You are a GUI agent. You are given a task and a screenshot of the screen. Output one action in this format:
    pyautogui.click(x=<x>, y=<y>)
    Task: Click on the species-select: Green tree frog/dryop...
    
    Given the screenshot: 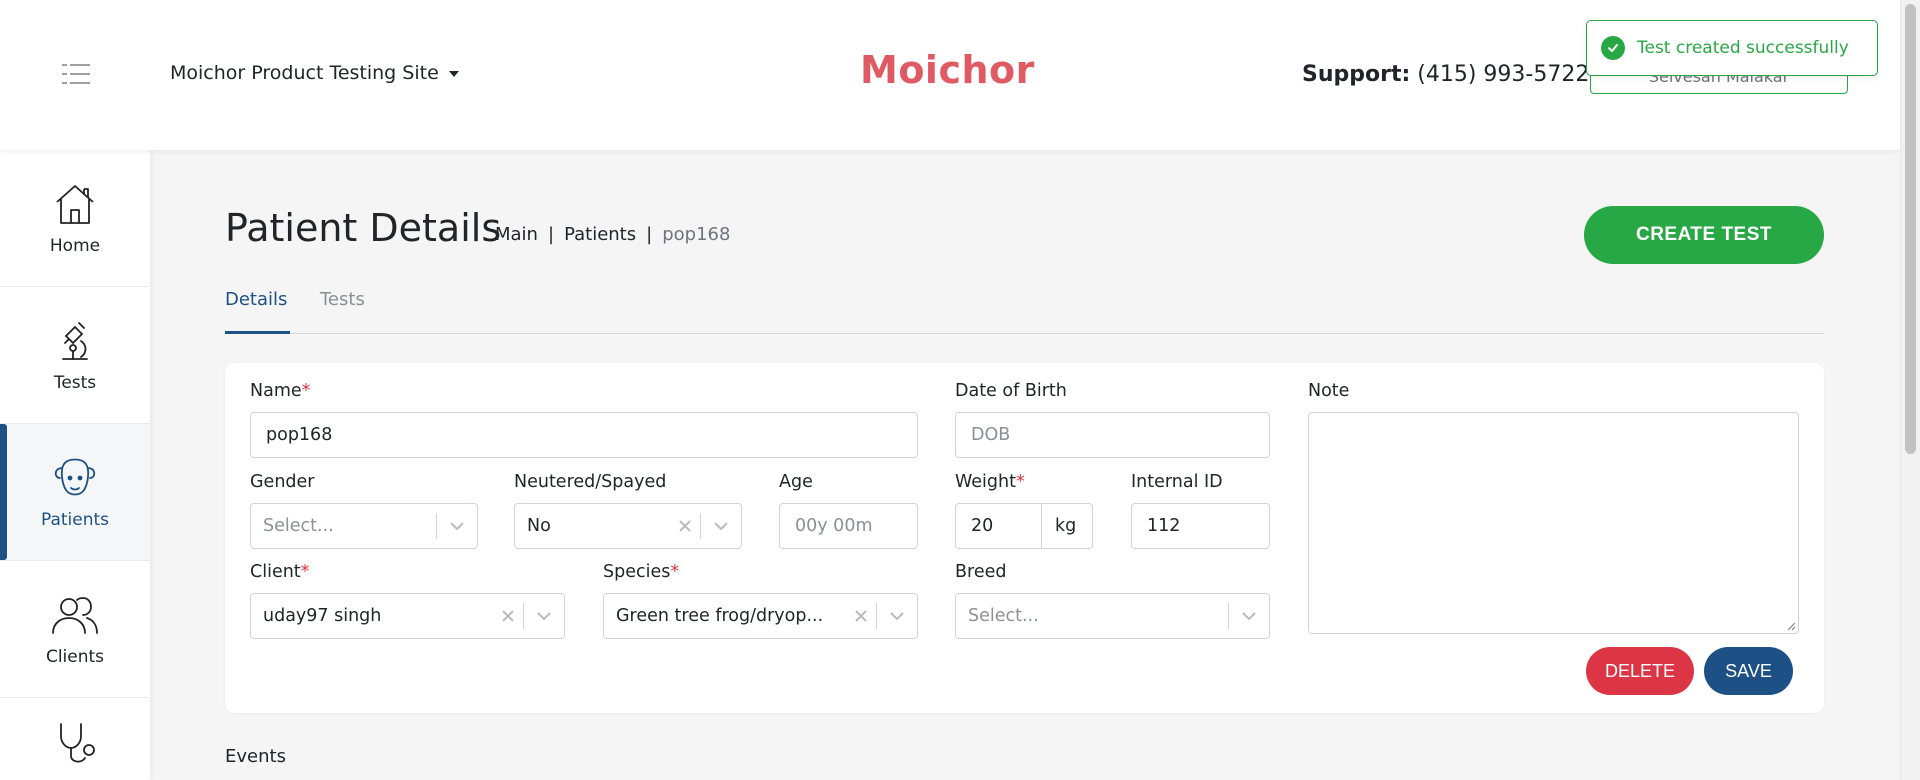 What is the action you would take?
    pyautogui.click(x=760, y=616)
    